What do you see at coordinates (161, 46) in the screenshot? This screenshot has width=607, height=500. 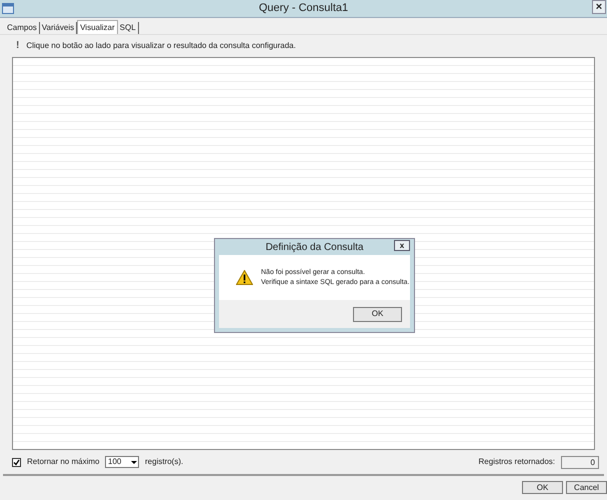 I see `info-text: Clique no botão ao lado para visualizar o resultado da consulta configurada.` at bounding box center [161, 46].